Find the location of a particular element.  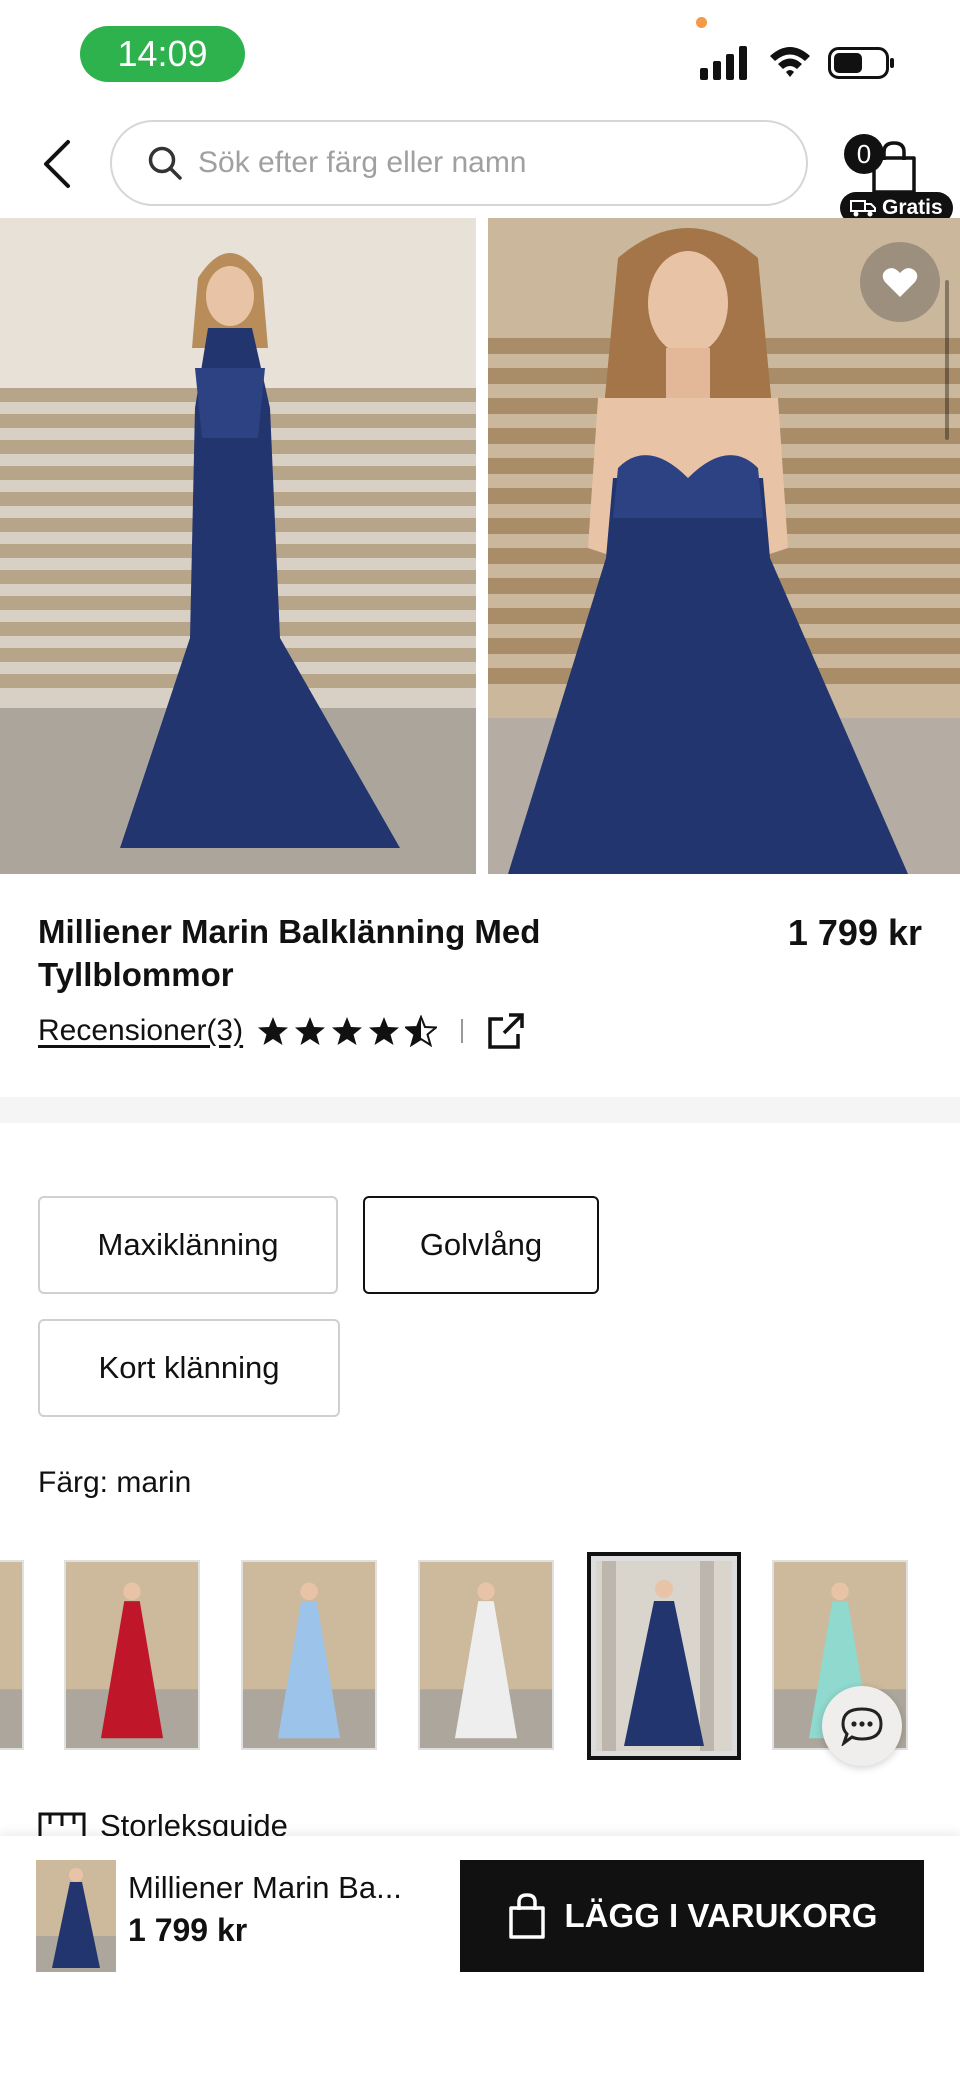

chat-bubble-icon is located at coordinates (862, 1726).